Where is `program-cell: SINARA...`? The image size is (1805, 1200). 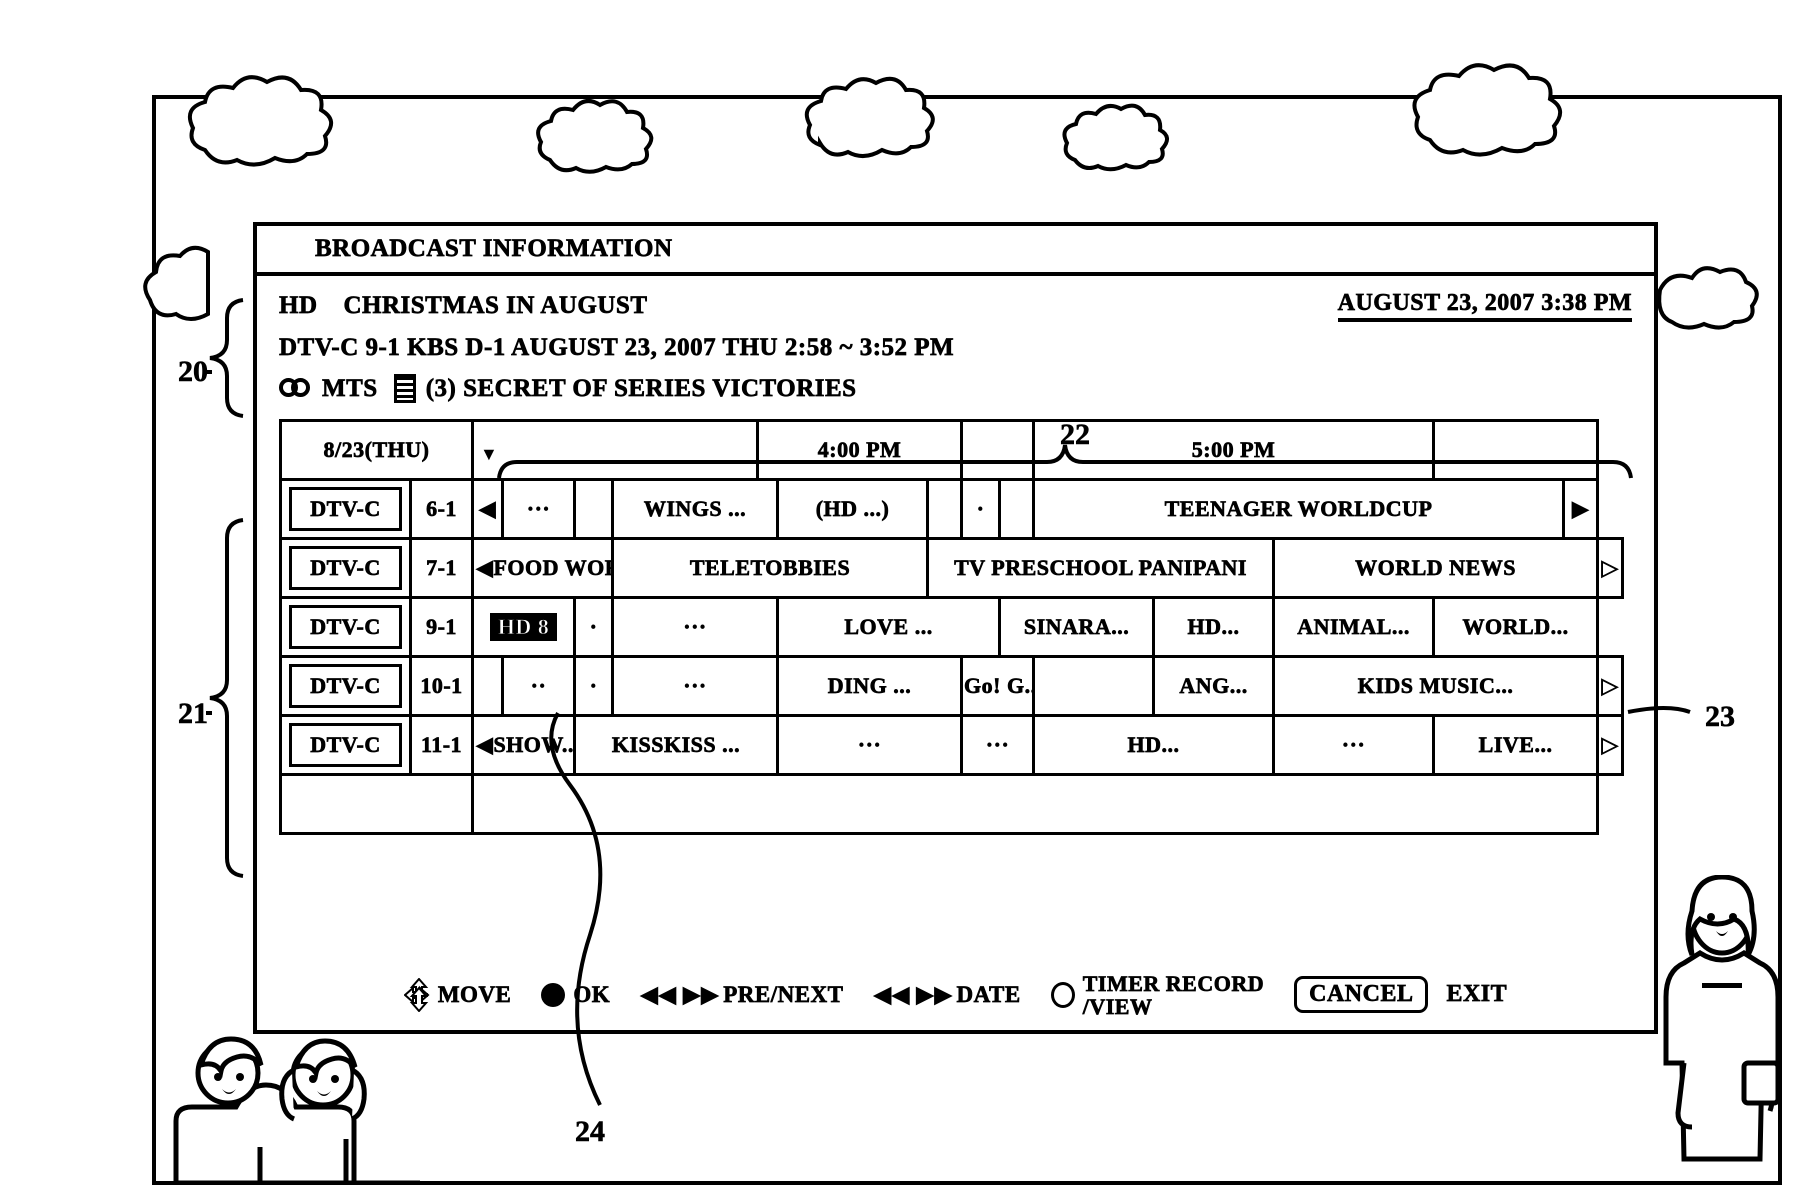 program-cell: SINARA... is located at coordinates (1077, 627).